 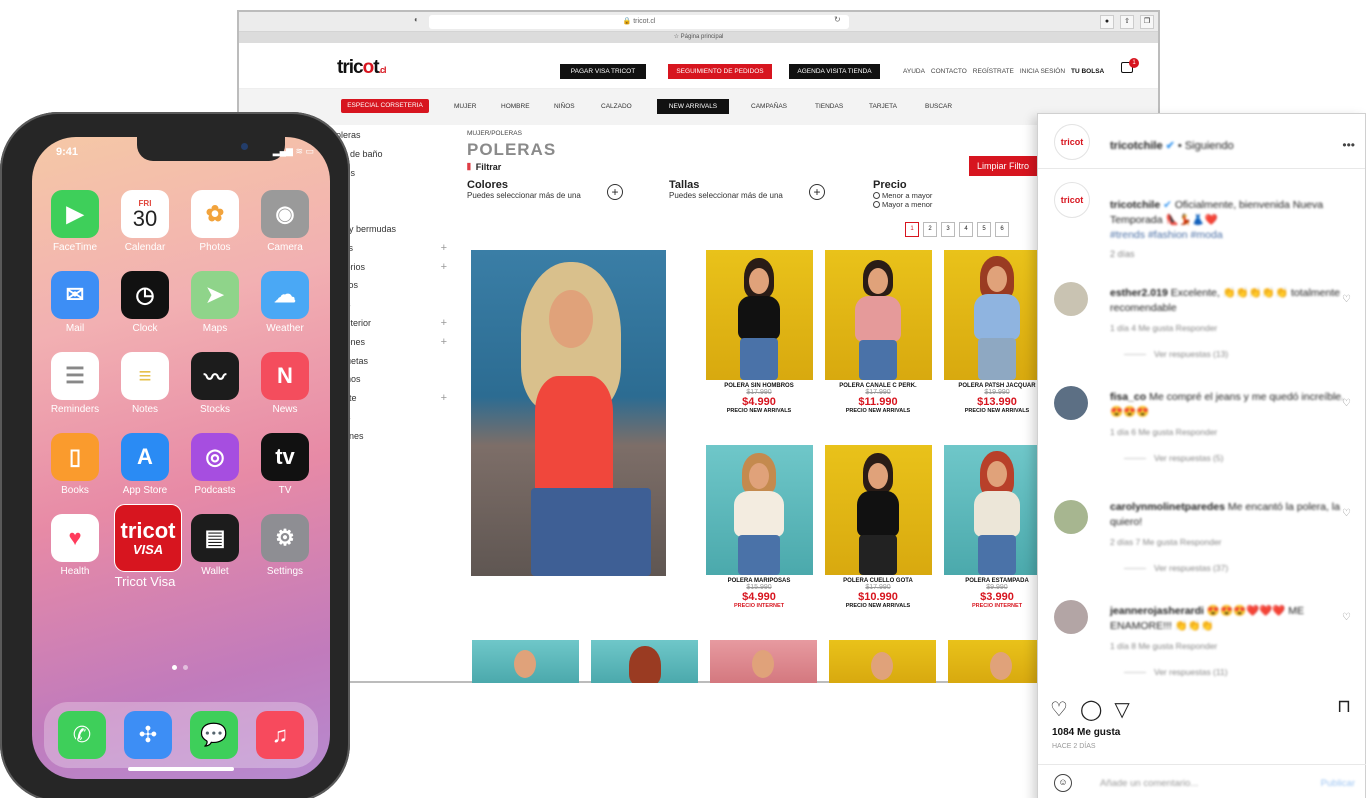 What do you see at coordinates (759, 402) in the screenshot?
I see `product-price: $4.990` at bounding box center [759, 402].